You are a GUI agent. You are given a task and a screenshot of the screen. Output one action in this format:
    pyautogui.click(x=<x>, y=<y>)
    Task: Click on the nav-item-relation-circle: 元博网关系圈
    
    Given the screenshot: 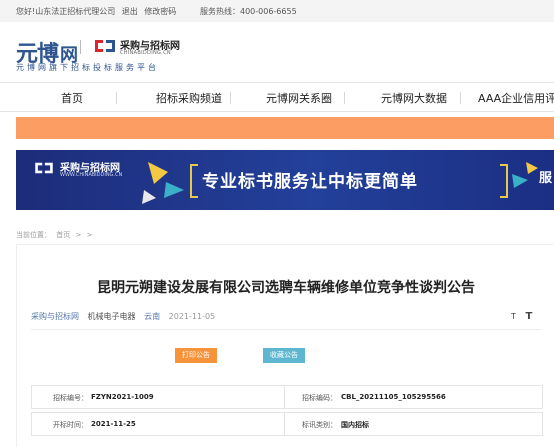 What is the action you would take?
    pyautogui.click(x=299, y=98)
    